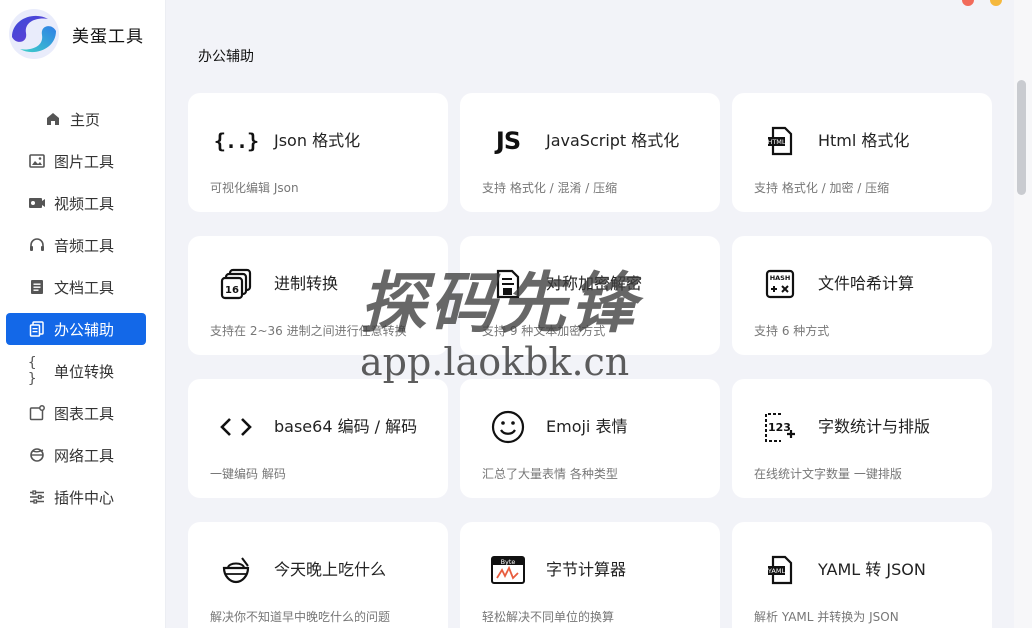 The width and height of the screenshot is (1032, 628). I want to click on sidebar-item-plugin-center: 插件中心, so click(76, 497).